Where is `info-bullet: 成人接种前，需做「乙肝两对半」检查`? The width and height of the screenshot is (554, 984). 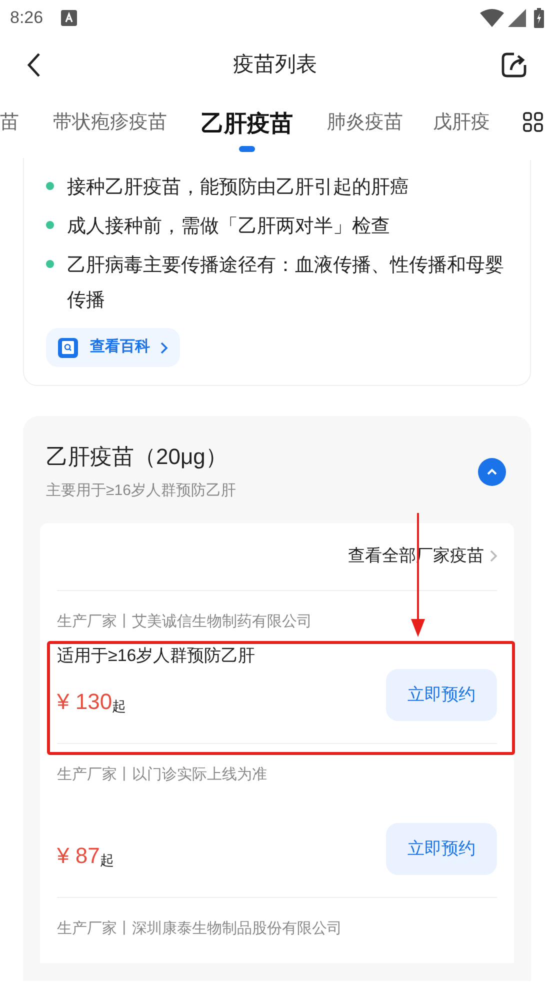 info-bullet: 成人接种前，需做「乙肝两对半」检查 is located at coordinates (228, 227).